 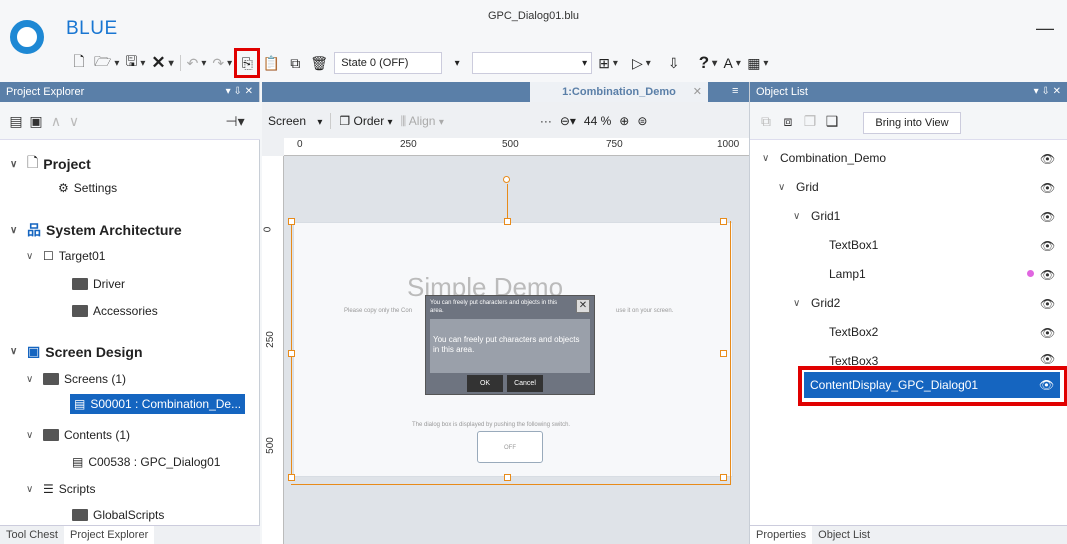 What do you see at coordinates (732, 63) in the screenshot?
I see `font-size-icon: A` at bounding box center [732, 63].